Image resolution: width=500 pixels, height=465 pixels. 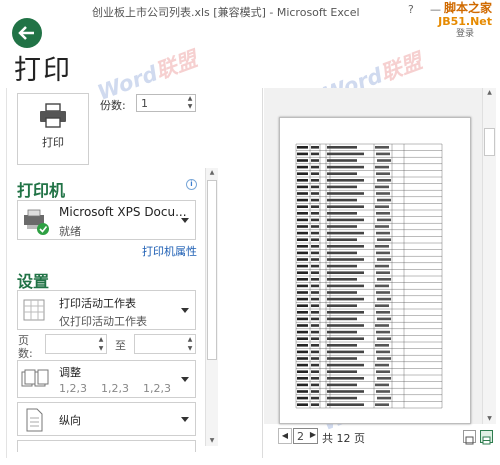 What do you see at coordinates (191, 184) in the screenshot?
I see `info-icon: i` at bounding box center [191, 184].